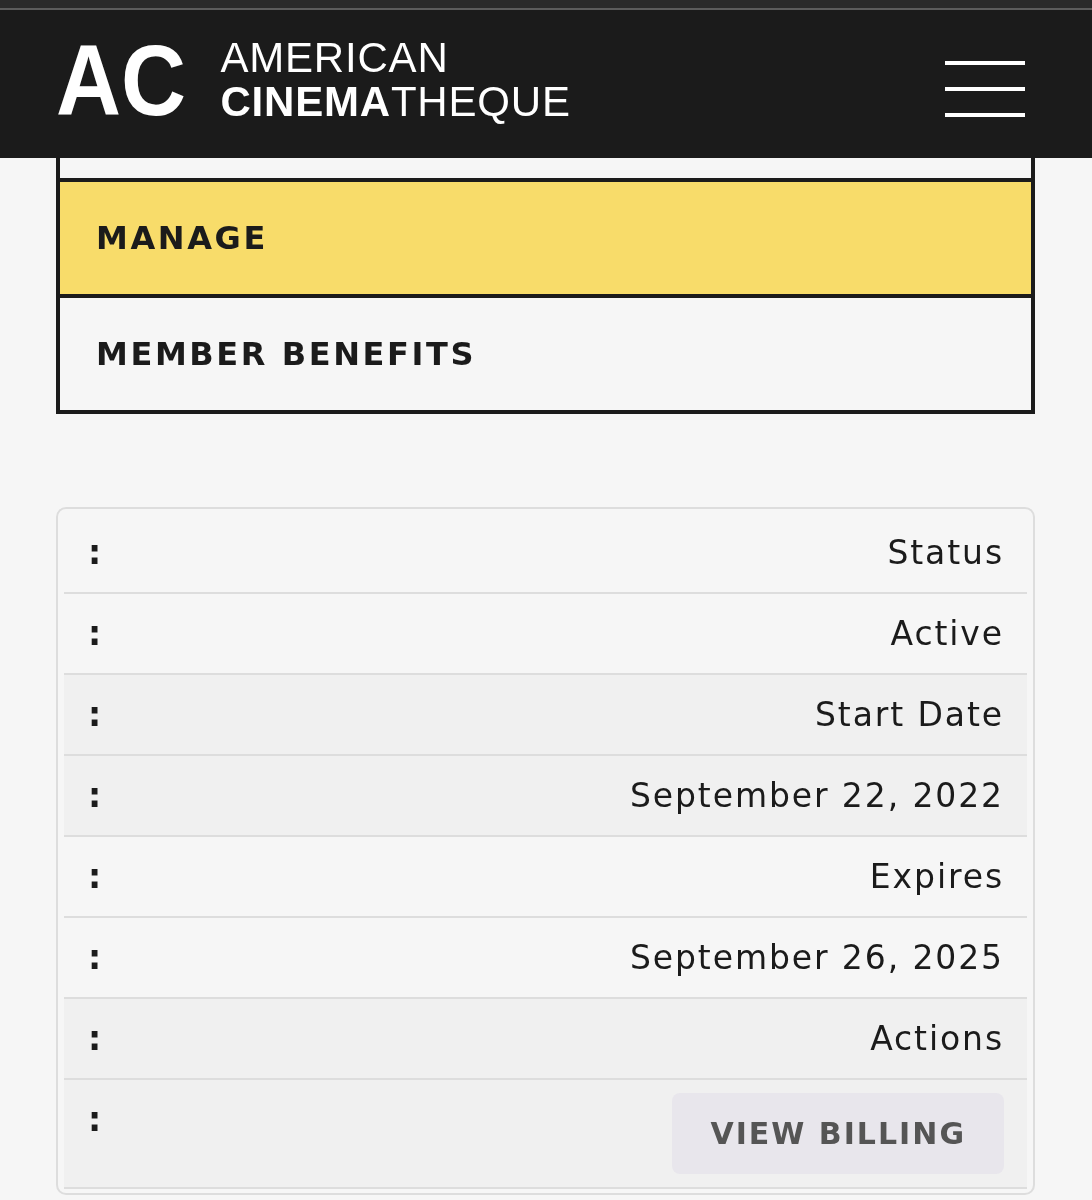 Image resolution: width=1092 pixels, height=1200 pixels. Describe the element at coordinates (909, 714) in the screenshot. I see `cell-value: Start Date` at that location.